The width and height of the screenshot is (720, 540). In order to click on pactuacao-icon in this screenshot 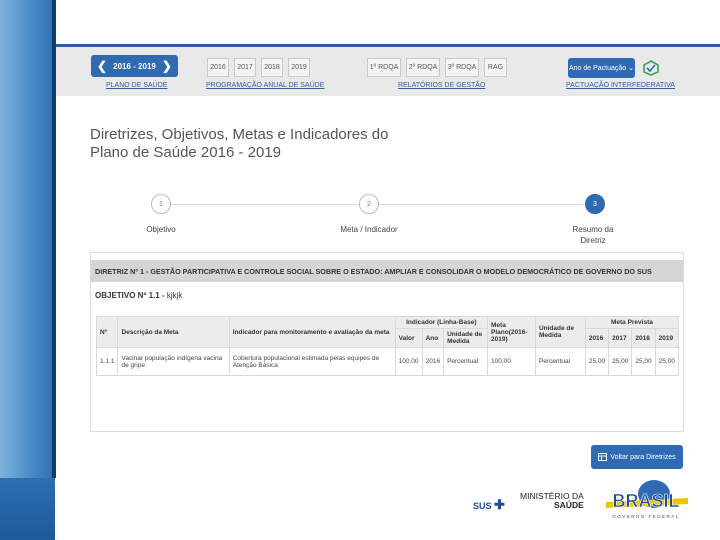, I will do `click(651, 68)`.